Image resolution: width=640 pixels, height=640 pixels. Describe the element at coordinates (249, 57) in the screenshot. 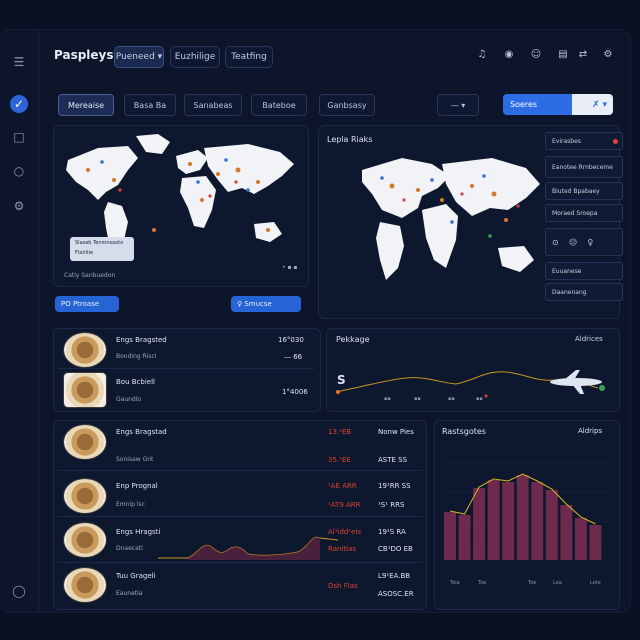

I see `tab-teatfing: Teatfing` at that location.